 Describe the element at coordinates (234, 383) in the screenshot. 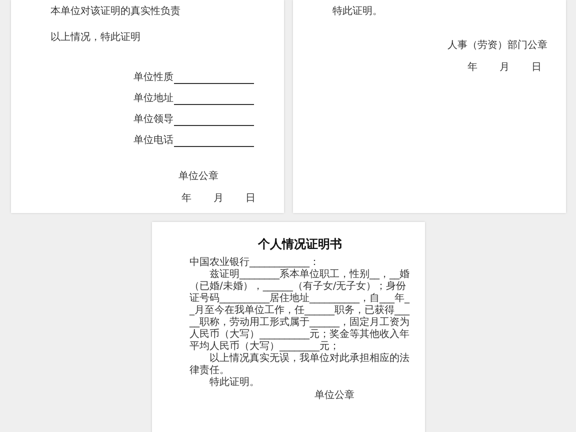

I see `closing-text: 特此证明。` at that location.